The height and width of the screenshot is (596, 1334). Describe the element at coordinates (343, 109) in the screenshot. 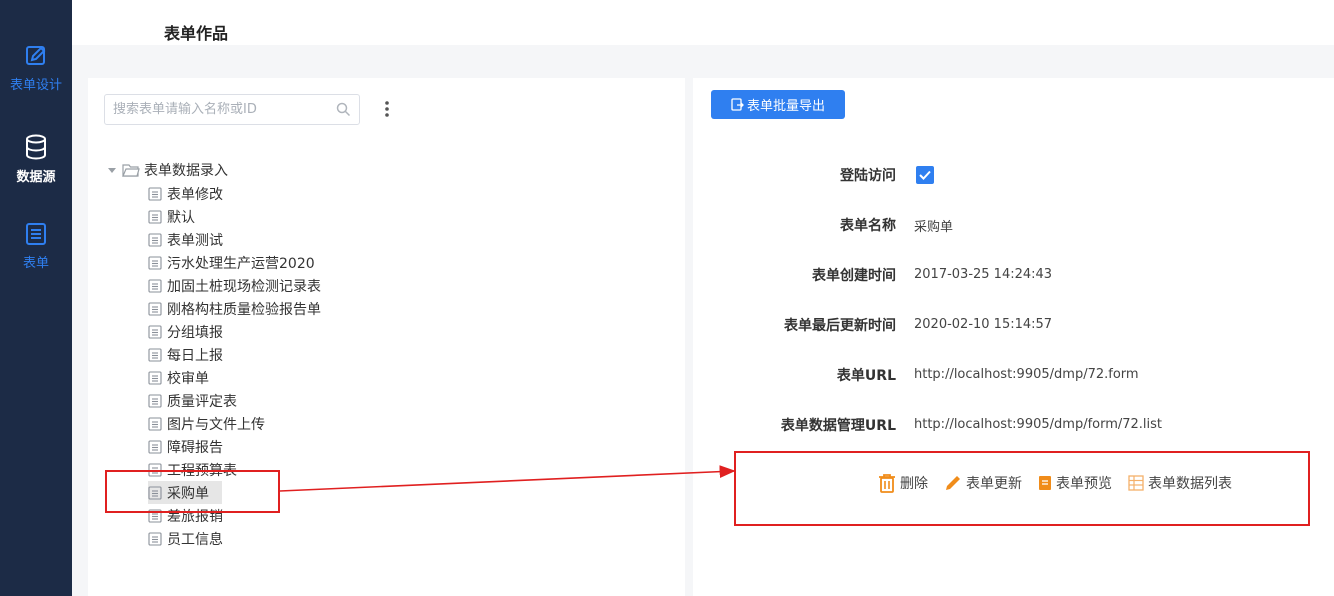

I see `search-icon` at that location.